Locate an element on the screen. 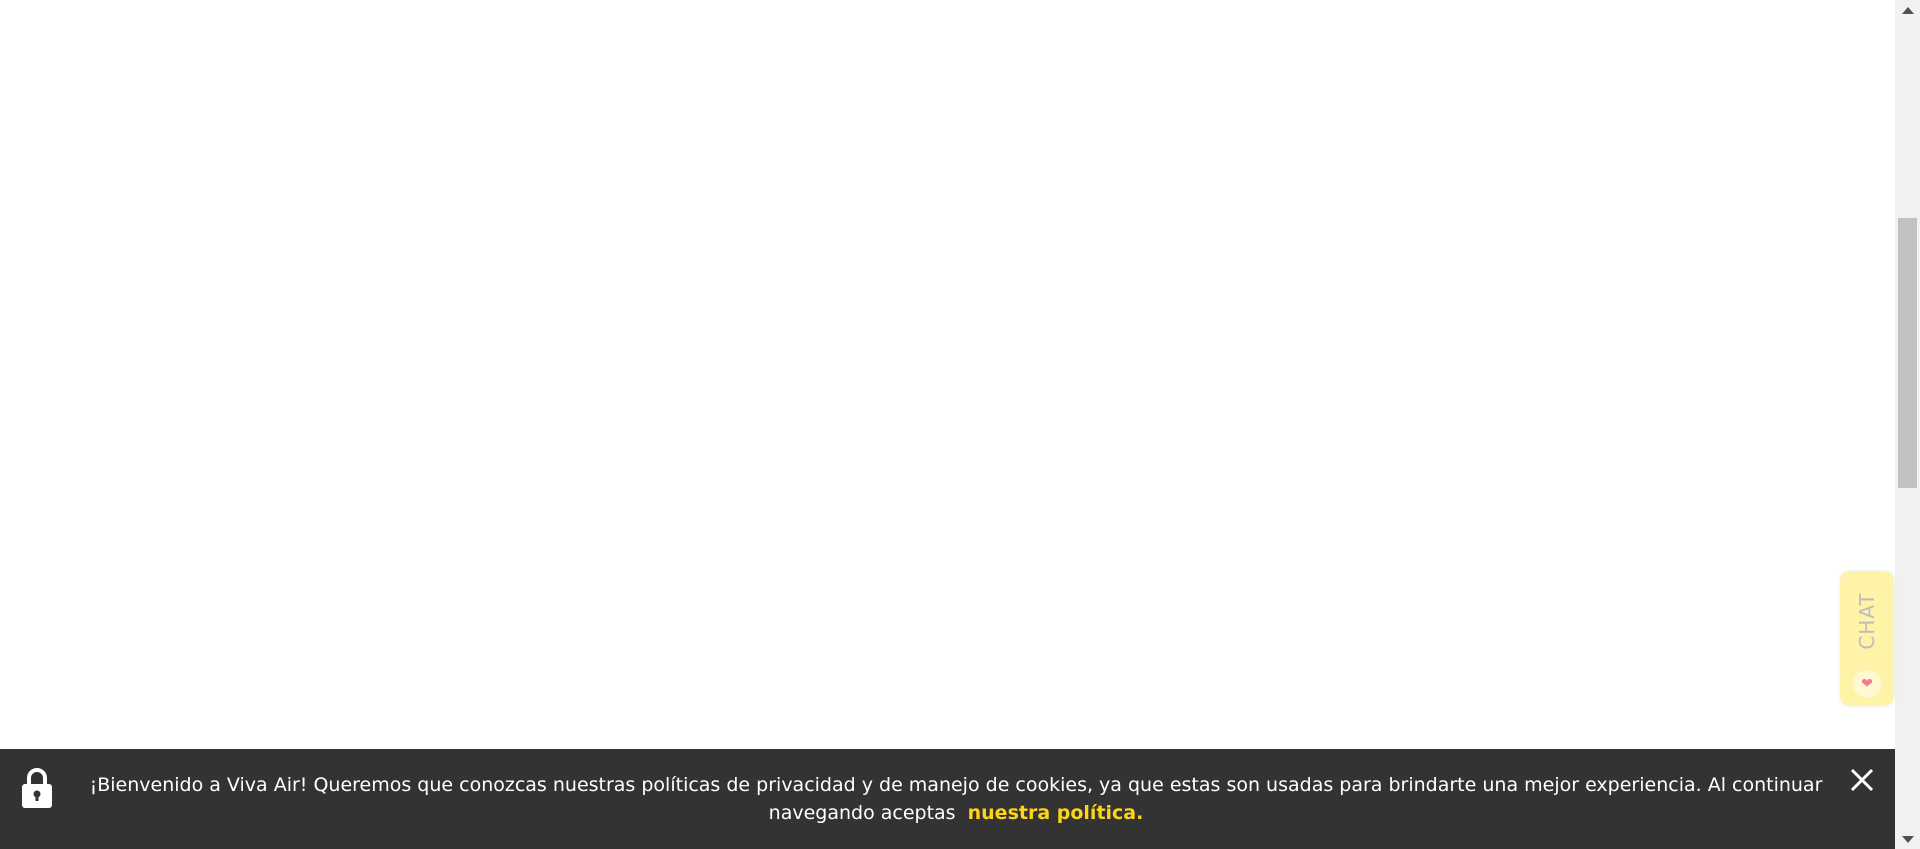 This screenshot has width=1920, height=849. chat-label: CHAT is located at coordinates (1867, 621).